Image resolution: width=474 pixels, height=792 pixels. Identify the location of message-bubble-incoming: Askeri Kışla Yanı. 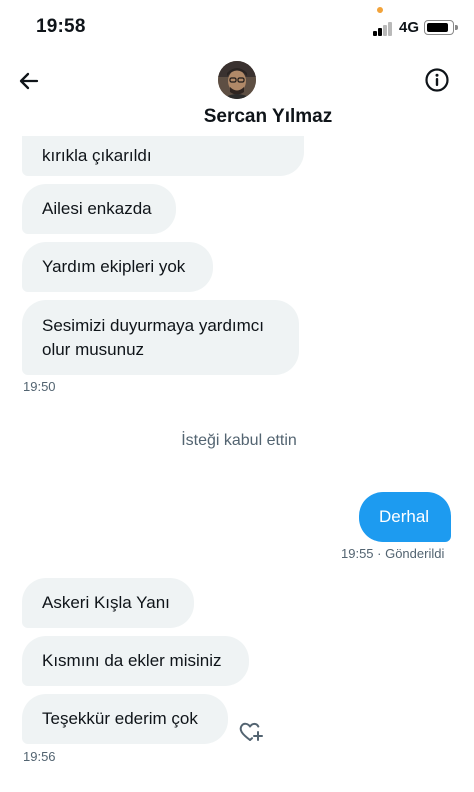
(108, 603).